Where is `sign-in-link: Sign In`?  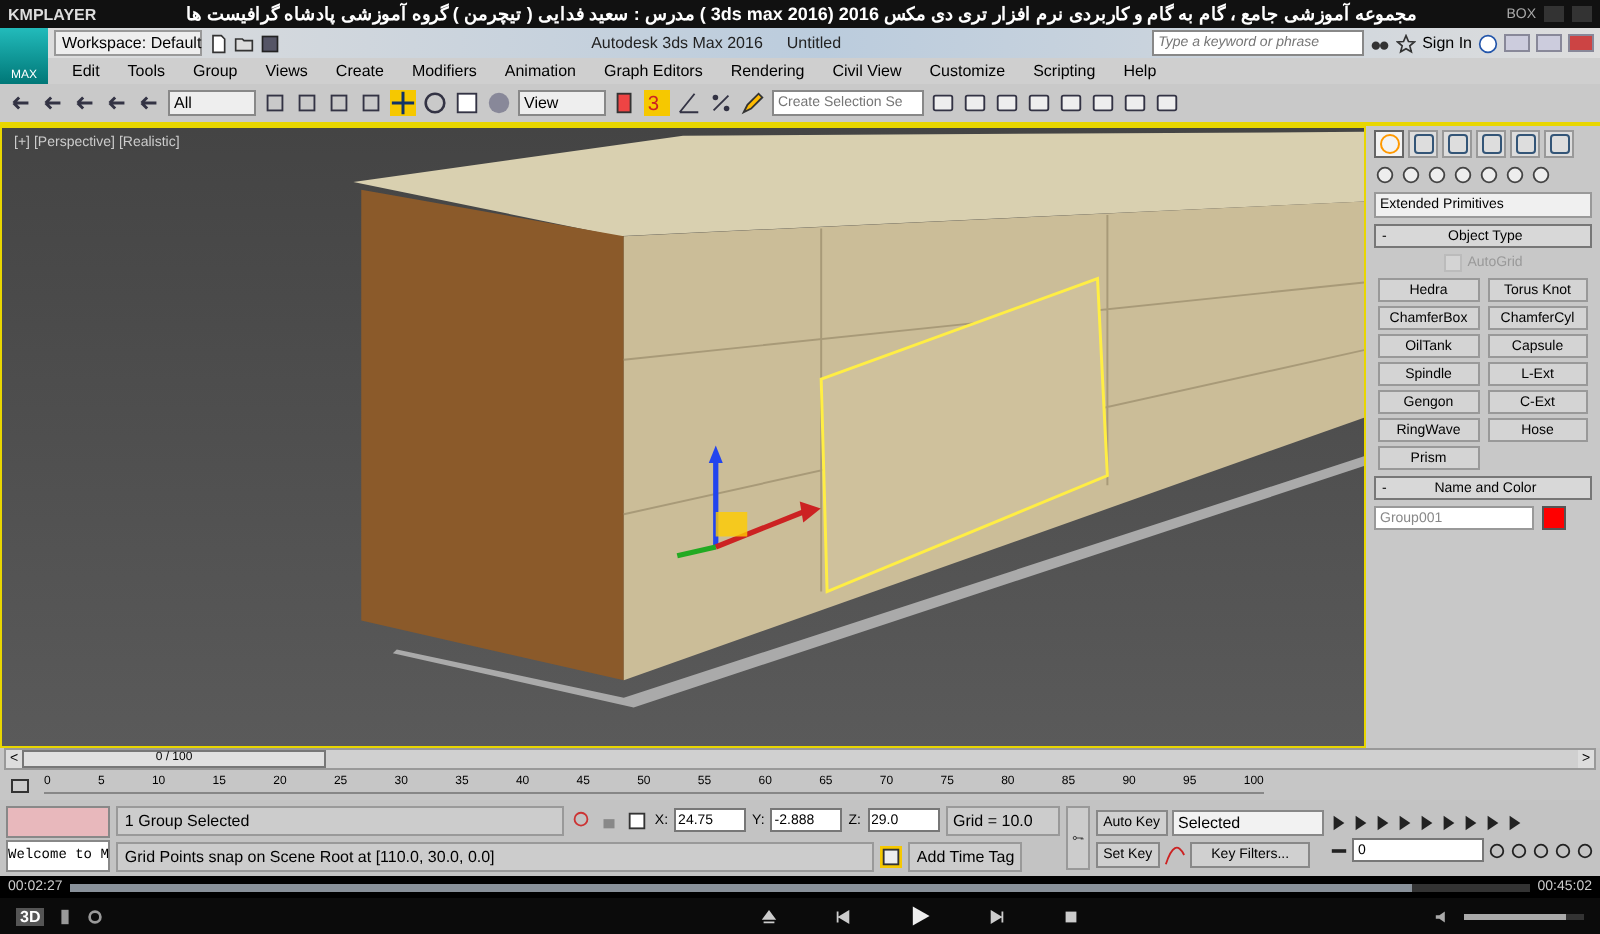
sign-in-link: Sign In is located at coordinates (1447, 43).